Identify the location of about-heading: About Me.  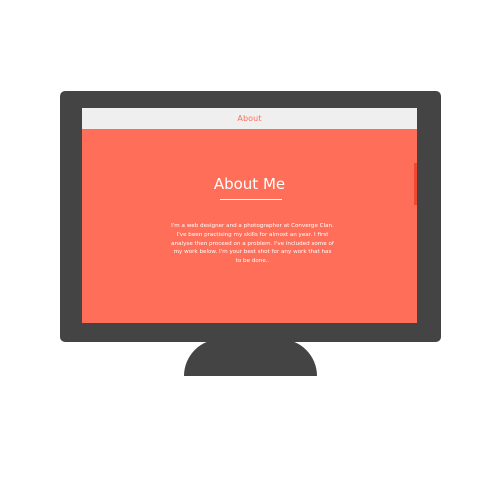
(249, 184).